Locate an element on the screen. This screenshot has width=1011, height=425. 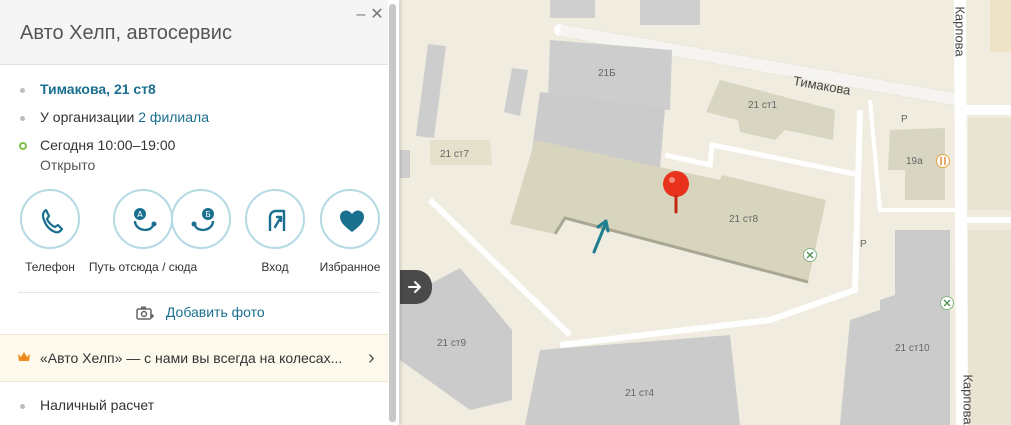
open-status-icon is located at coordinates (23, 146).